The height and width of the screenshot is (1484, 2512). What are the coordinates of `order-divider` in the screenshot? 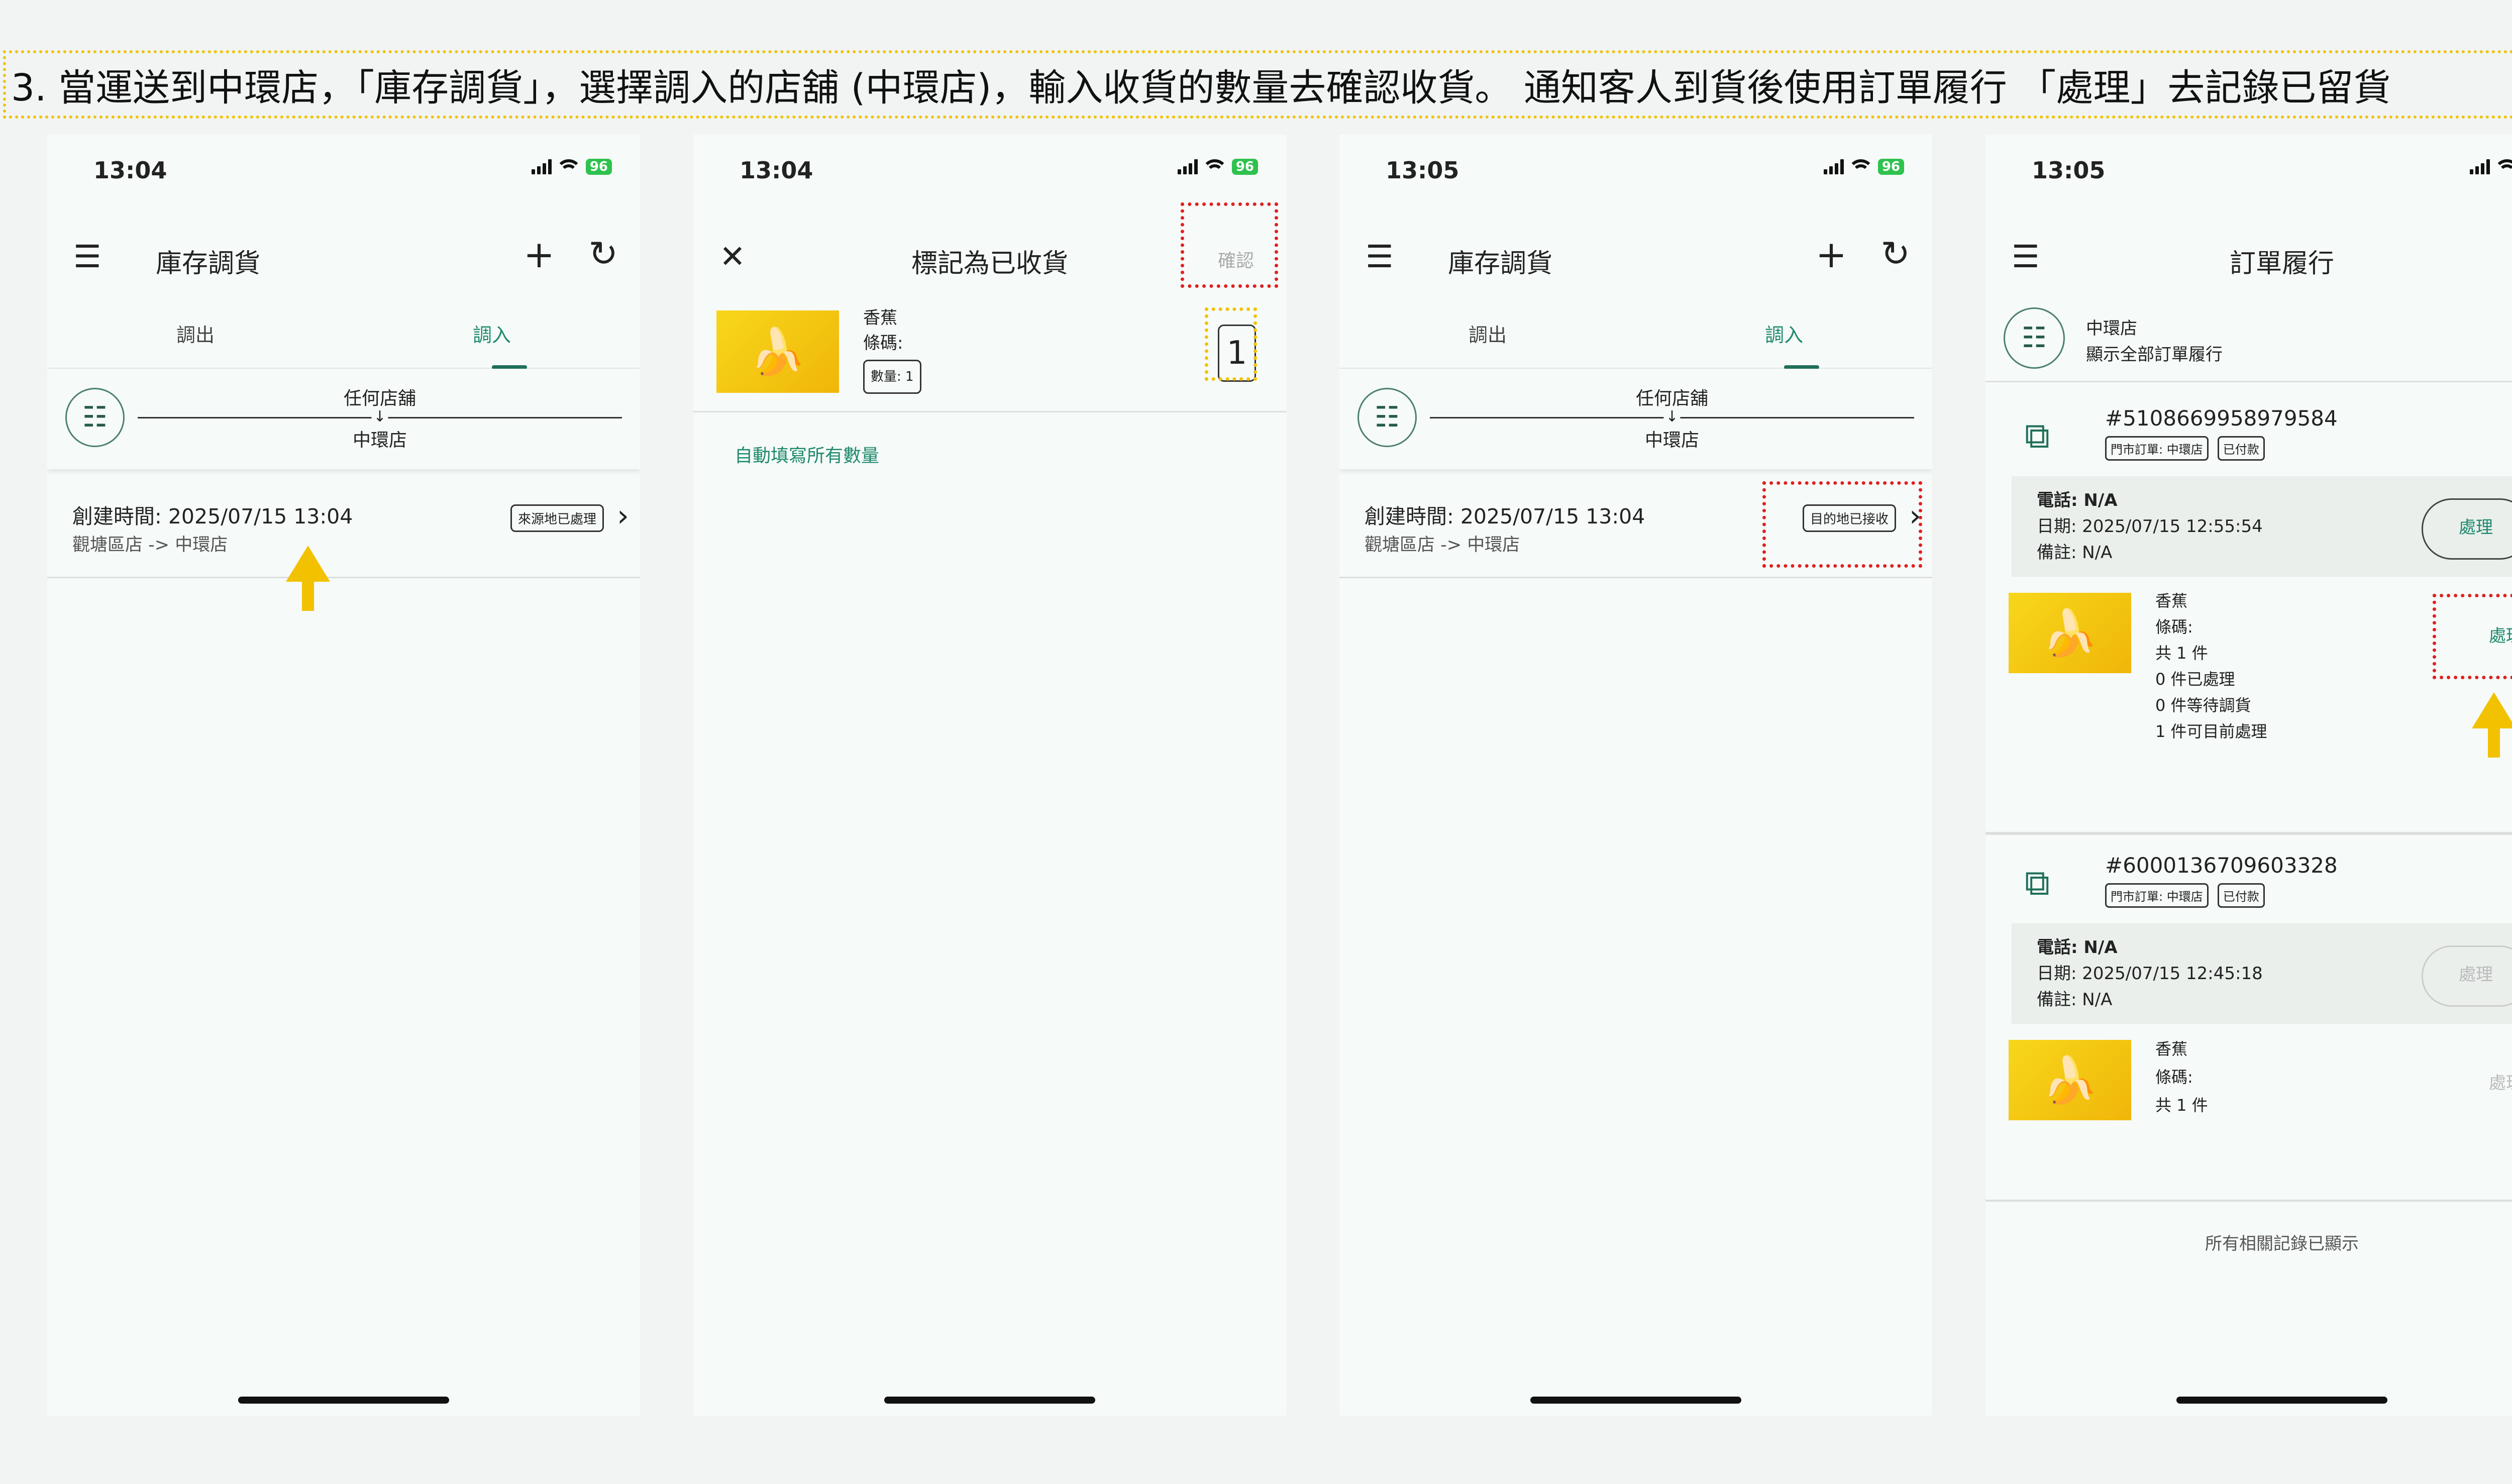 It's located at (2248, 833).